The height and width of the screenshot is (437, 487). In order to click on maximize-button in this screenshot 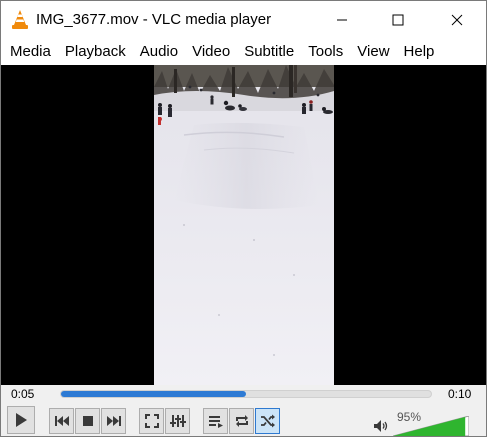, I will do `click(398, 20)`.